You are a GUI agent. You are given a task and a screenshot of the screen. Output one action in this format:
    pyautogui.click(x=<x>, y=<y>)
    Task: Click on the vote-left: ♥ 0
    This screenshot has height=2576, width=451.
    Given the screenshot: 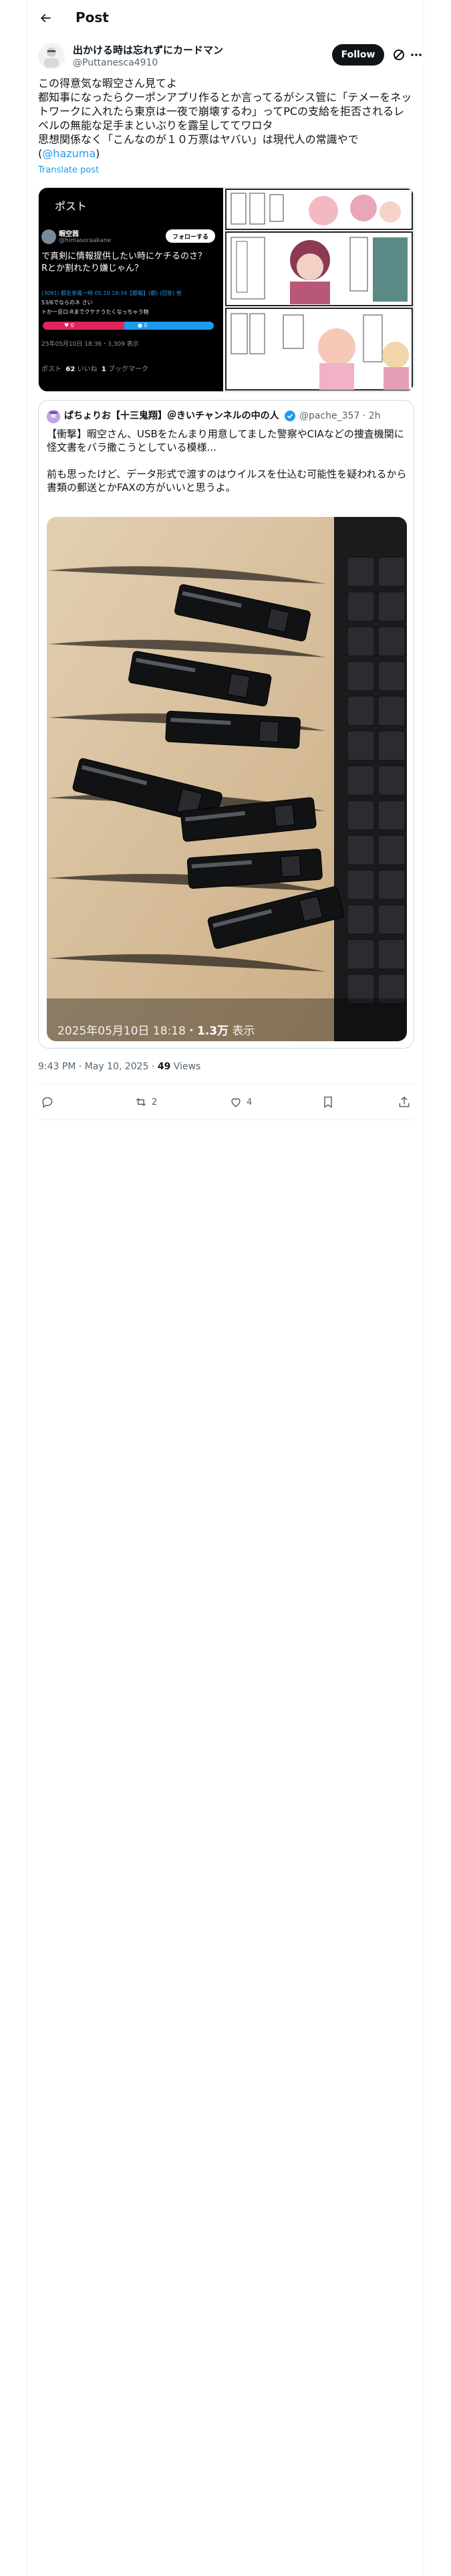 What is the action you would take?
    pyautogui.click(x=83, y=326)
    